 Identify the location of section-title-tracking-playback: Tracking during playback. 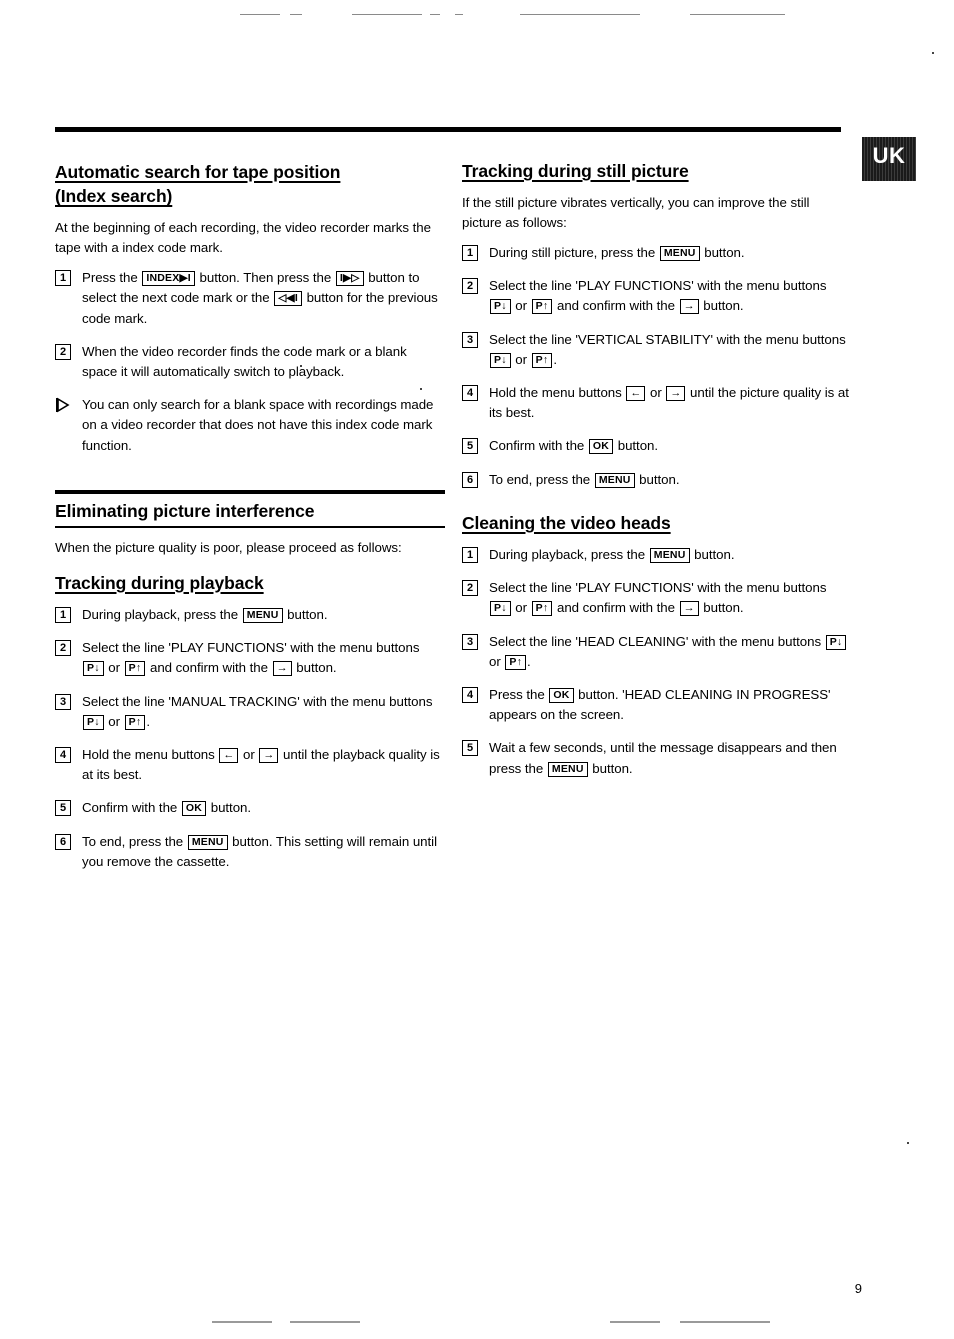
(159, 582).